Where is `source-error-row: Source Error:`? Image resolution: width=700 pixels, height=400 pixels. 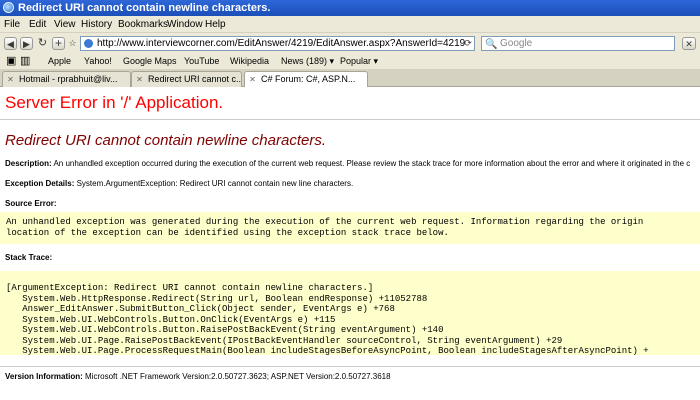
source-error-row: Source Error: is located at coordinates (31, 203).